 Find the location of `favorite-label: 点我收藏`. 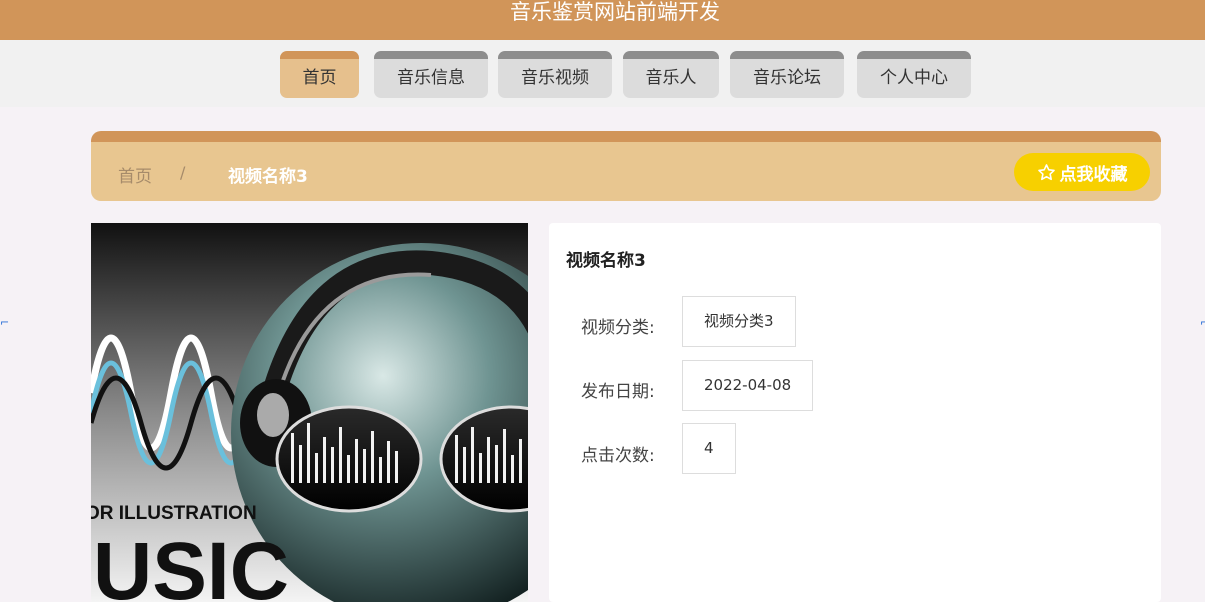

favorite-label: 点我收藏 is located at coordinates (1093, 174).